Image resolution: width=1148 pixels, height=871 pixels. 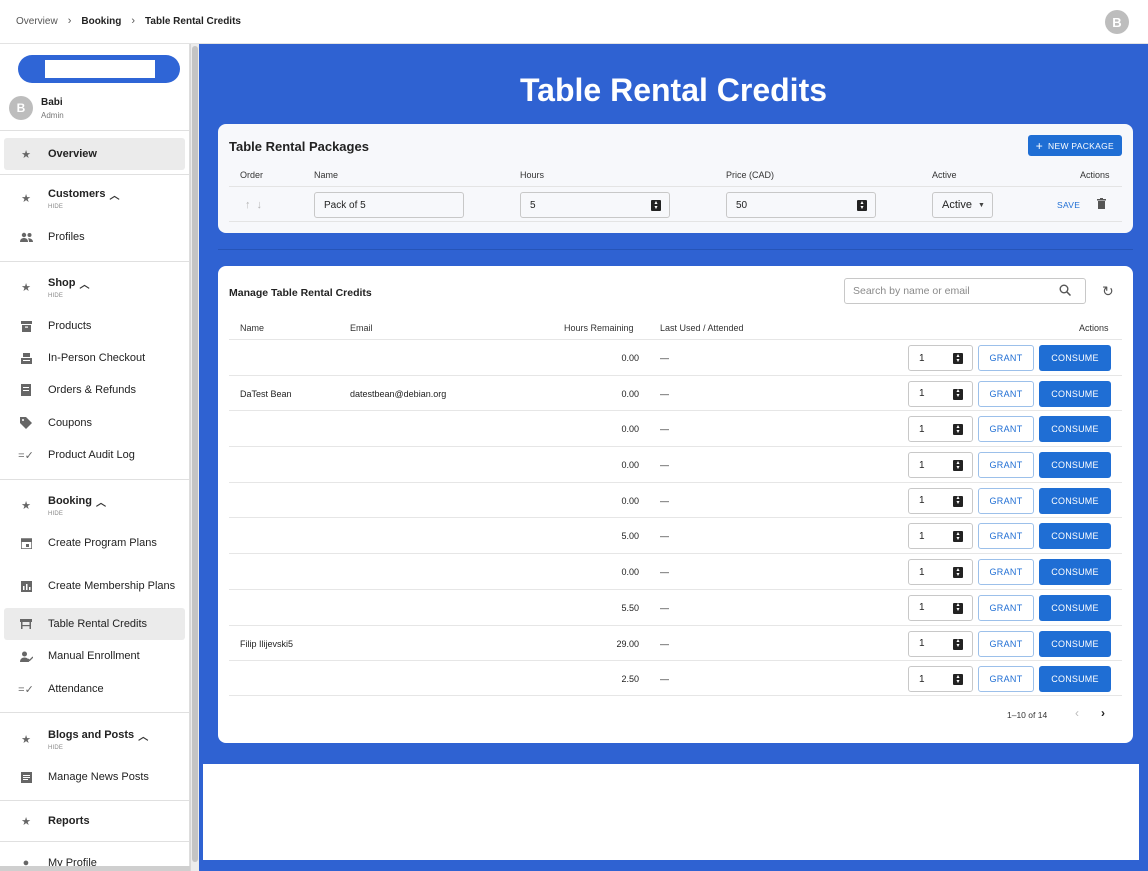 What do you see at coordinates (94, 455) in the screenshot?
I see `sidebar-item-product-audit-log: =✓ Product Audit Log` at bounding box center [94, 455].